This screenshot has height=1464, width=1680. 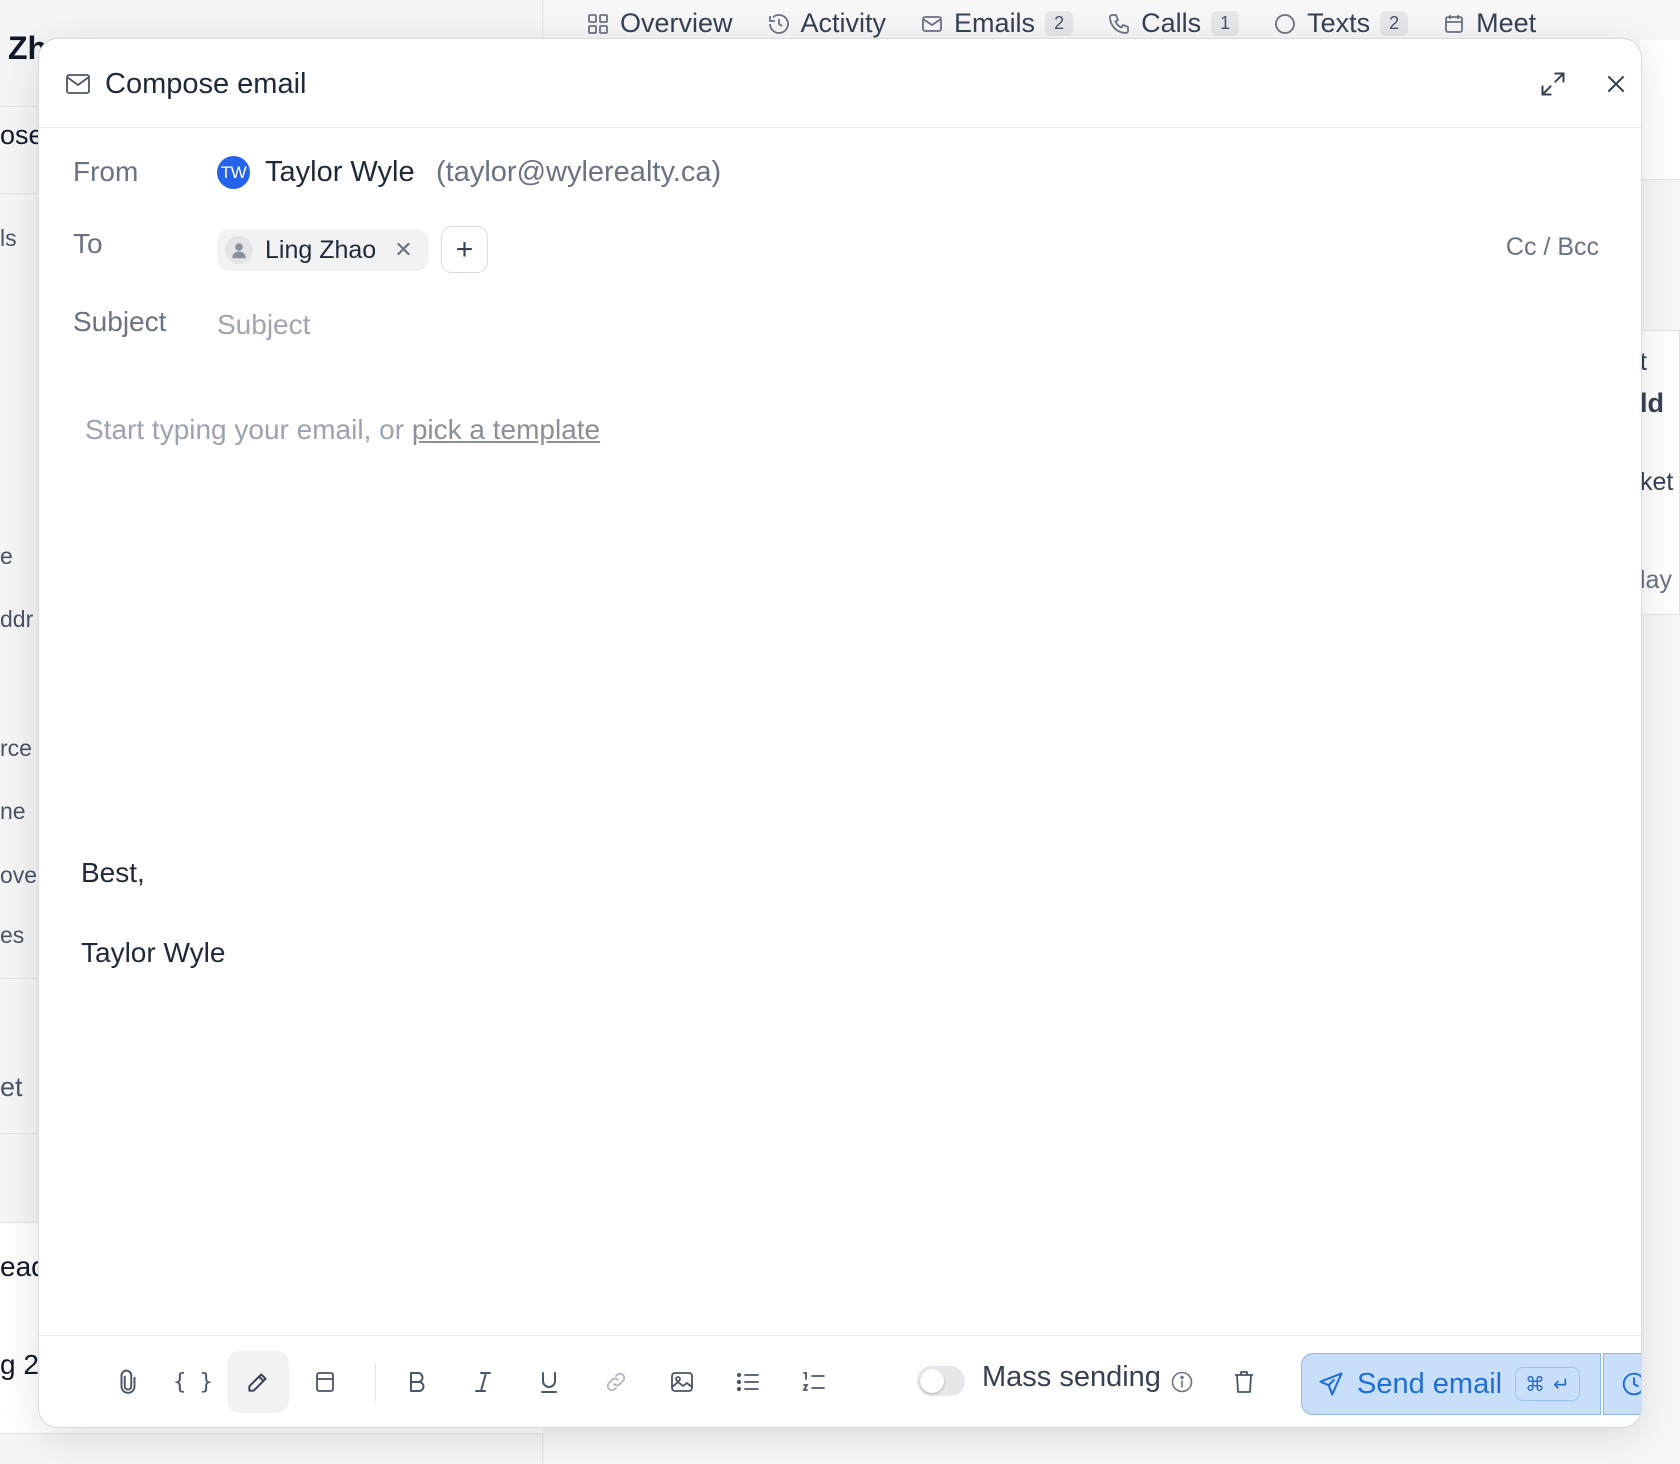 What do you see at coordinates (88, 243) in the screenshot?
I see `to-label: To` at bounding box center [88, 243].